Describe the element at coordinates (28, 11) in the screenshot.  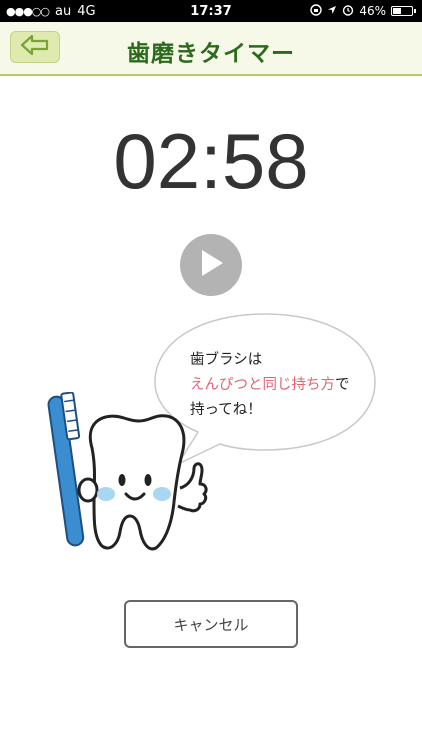
I see `signal-strength-icon: ●●●○○` at that location.